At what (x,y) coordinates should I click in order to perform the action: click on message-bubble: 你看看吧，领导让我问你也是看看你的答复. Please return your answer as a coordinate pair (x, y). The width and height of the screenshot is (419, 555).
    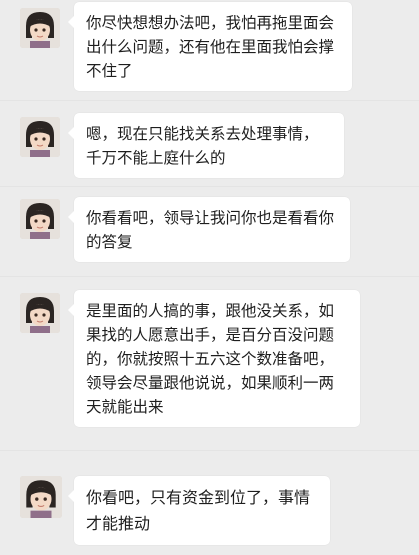
    Looking at the image, I should click on (209, 229).